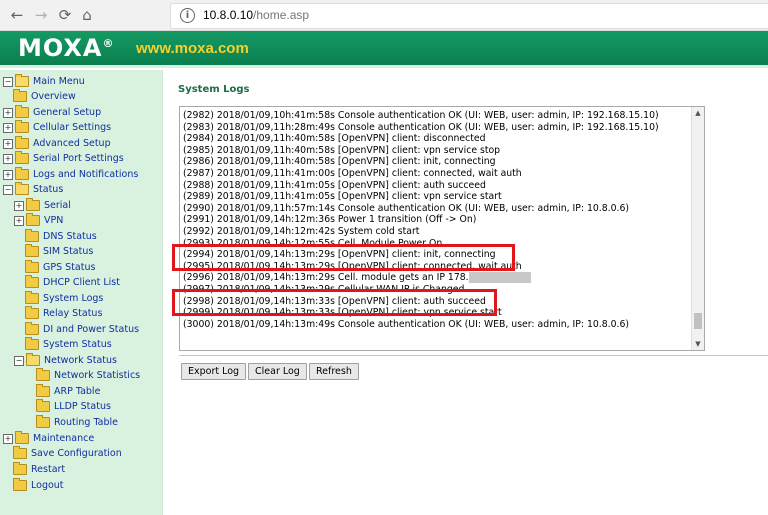 The width and height of the screenshot is (768, 515). What do you see at coordinates (60, 48) in the screenshot?
I see `logo-text: MOXA` at bounding box center [60, 48].